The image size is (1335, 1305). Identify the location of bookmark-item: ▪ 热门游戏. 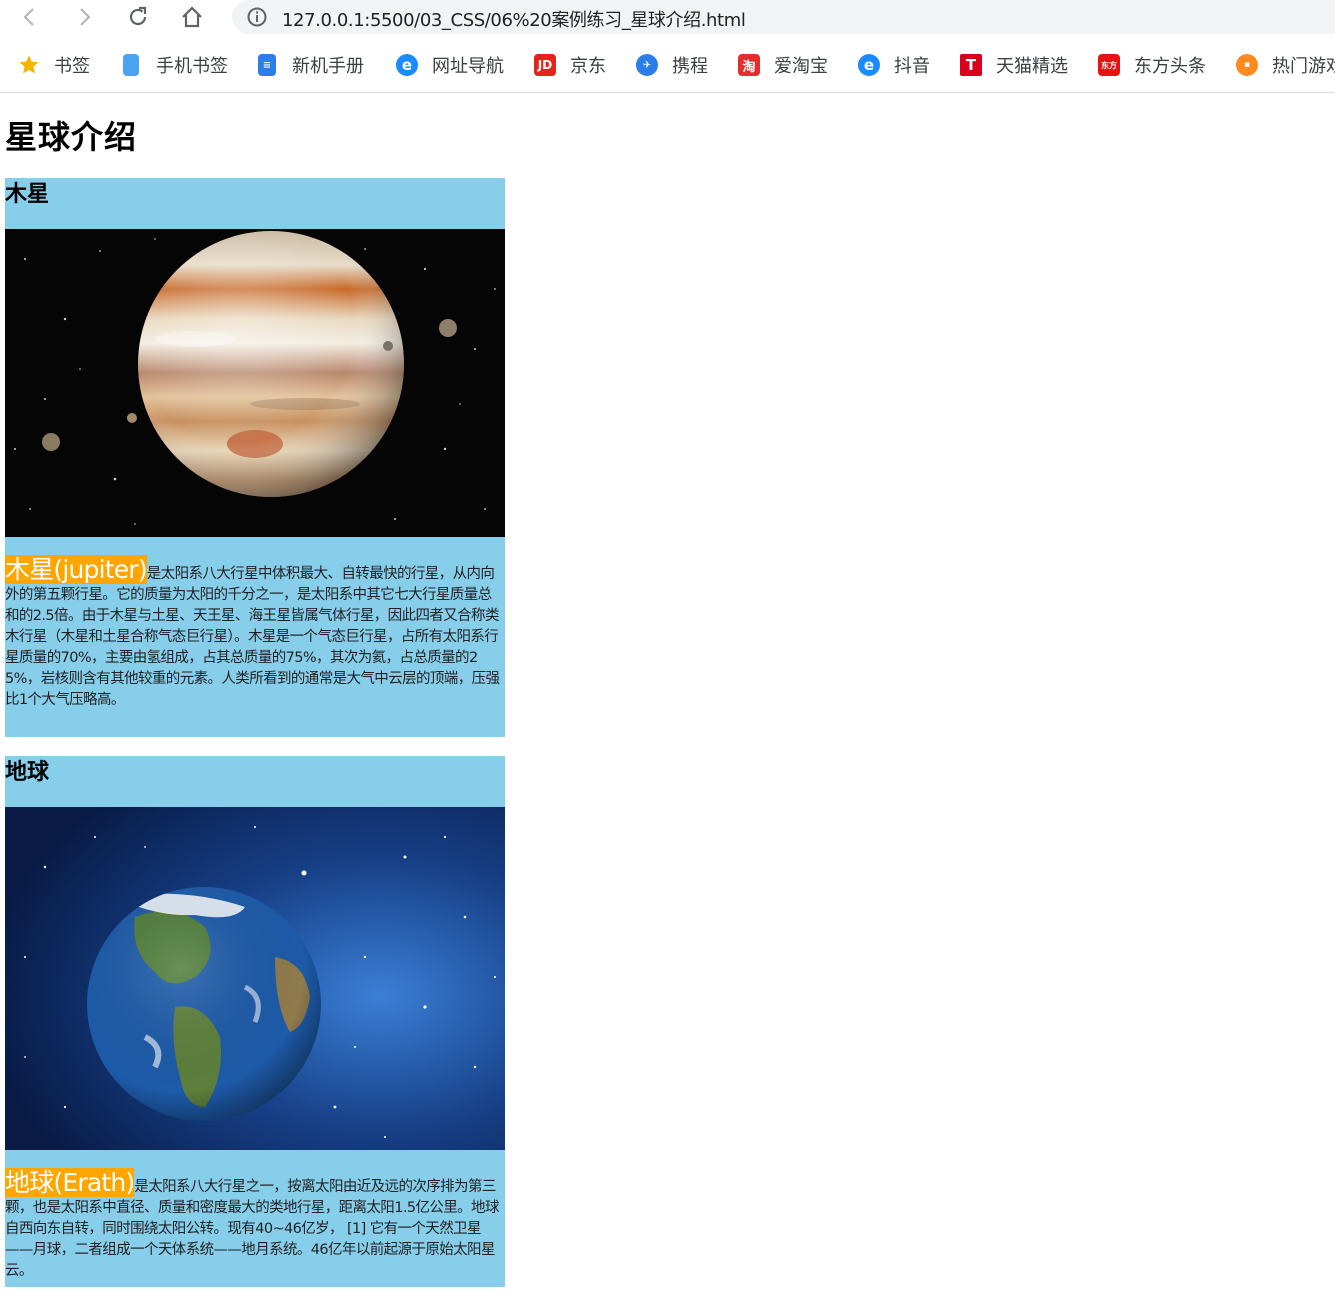
(1285, 65).